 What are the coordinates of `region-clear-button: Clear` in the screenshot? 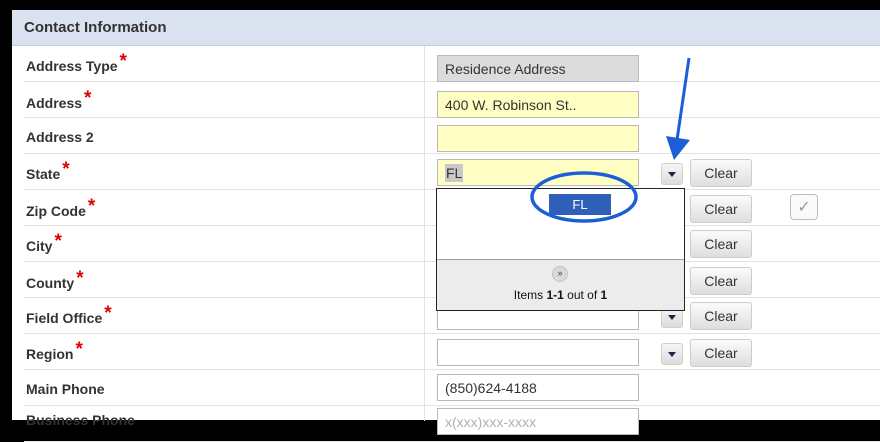 It's located at (721, 353).